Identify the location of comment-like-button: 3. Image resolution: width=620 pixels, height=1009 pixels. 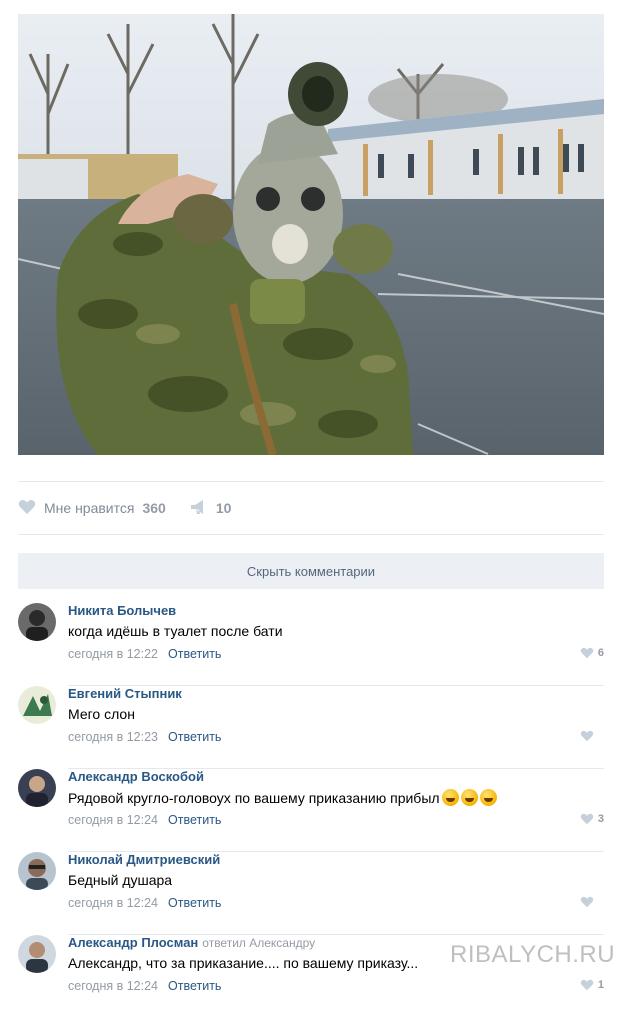
(592, 819).